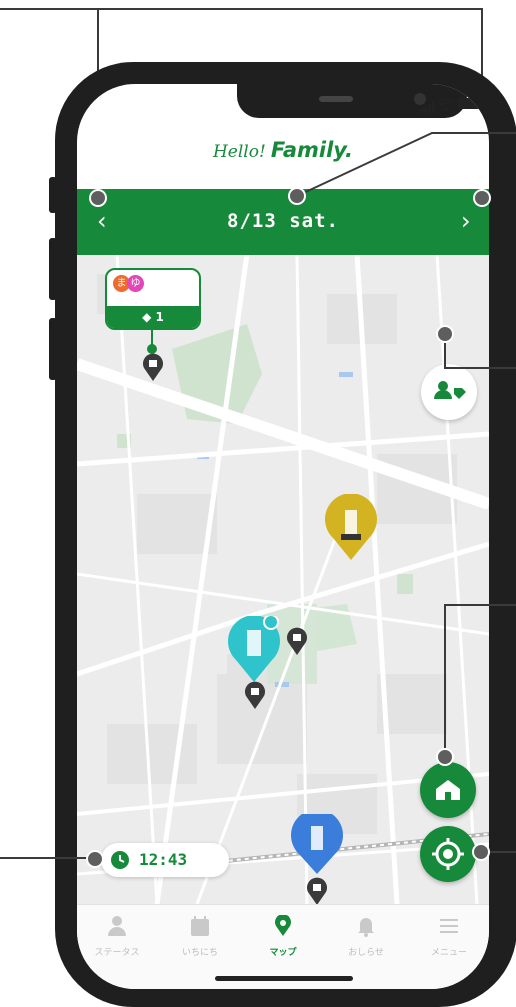 The image size is (516, 1007). I want to click on callout-dot-next, so click(482, 198).